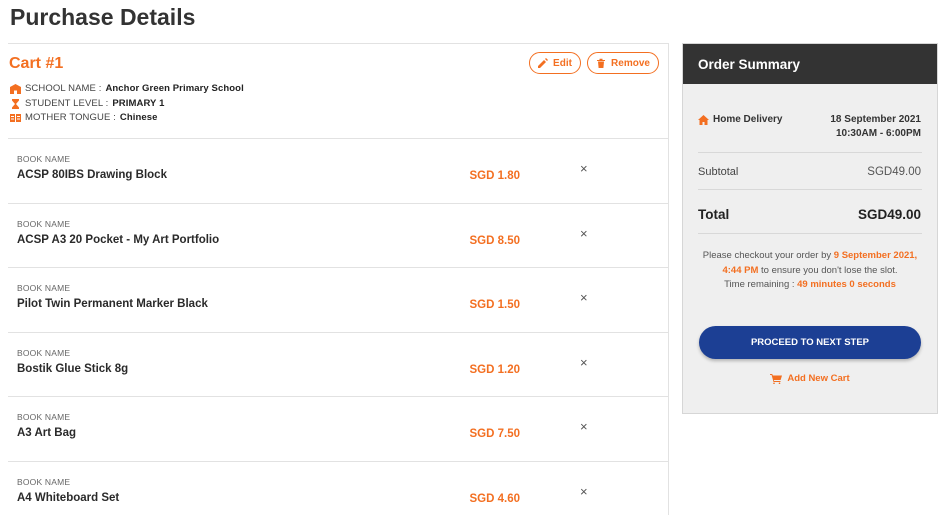 The width and height of the screenshot is (940, 515). Describe the element at coordinates (601, 63) in the screenshot. I see `trash-icon` at that location.